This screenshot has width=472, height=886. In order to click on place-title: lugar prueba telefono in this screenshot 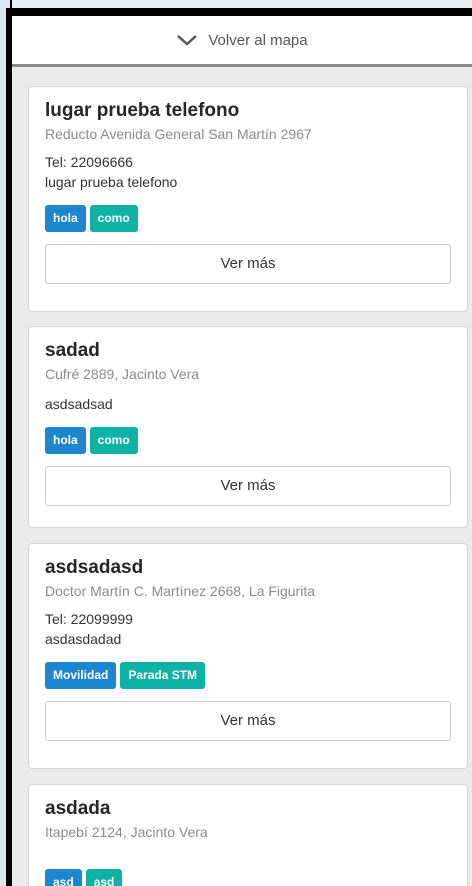, I will do `click(142, 110)`.